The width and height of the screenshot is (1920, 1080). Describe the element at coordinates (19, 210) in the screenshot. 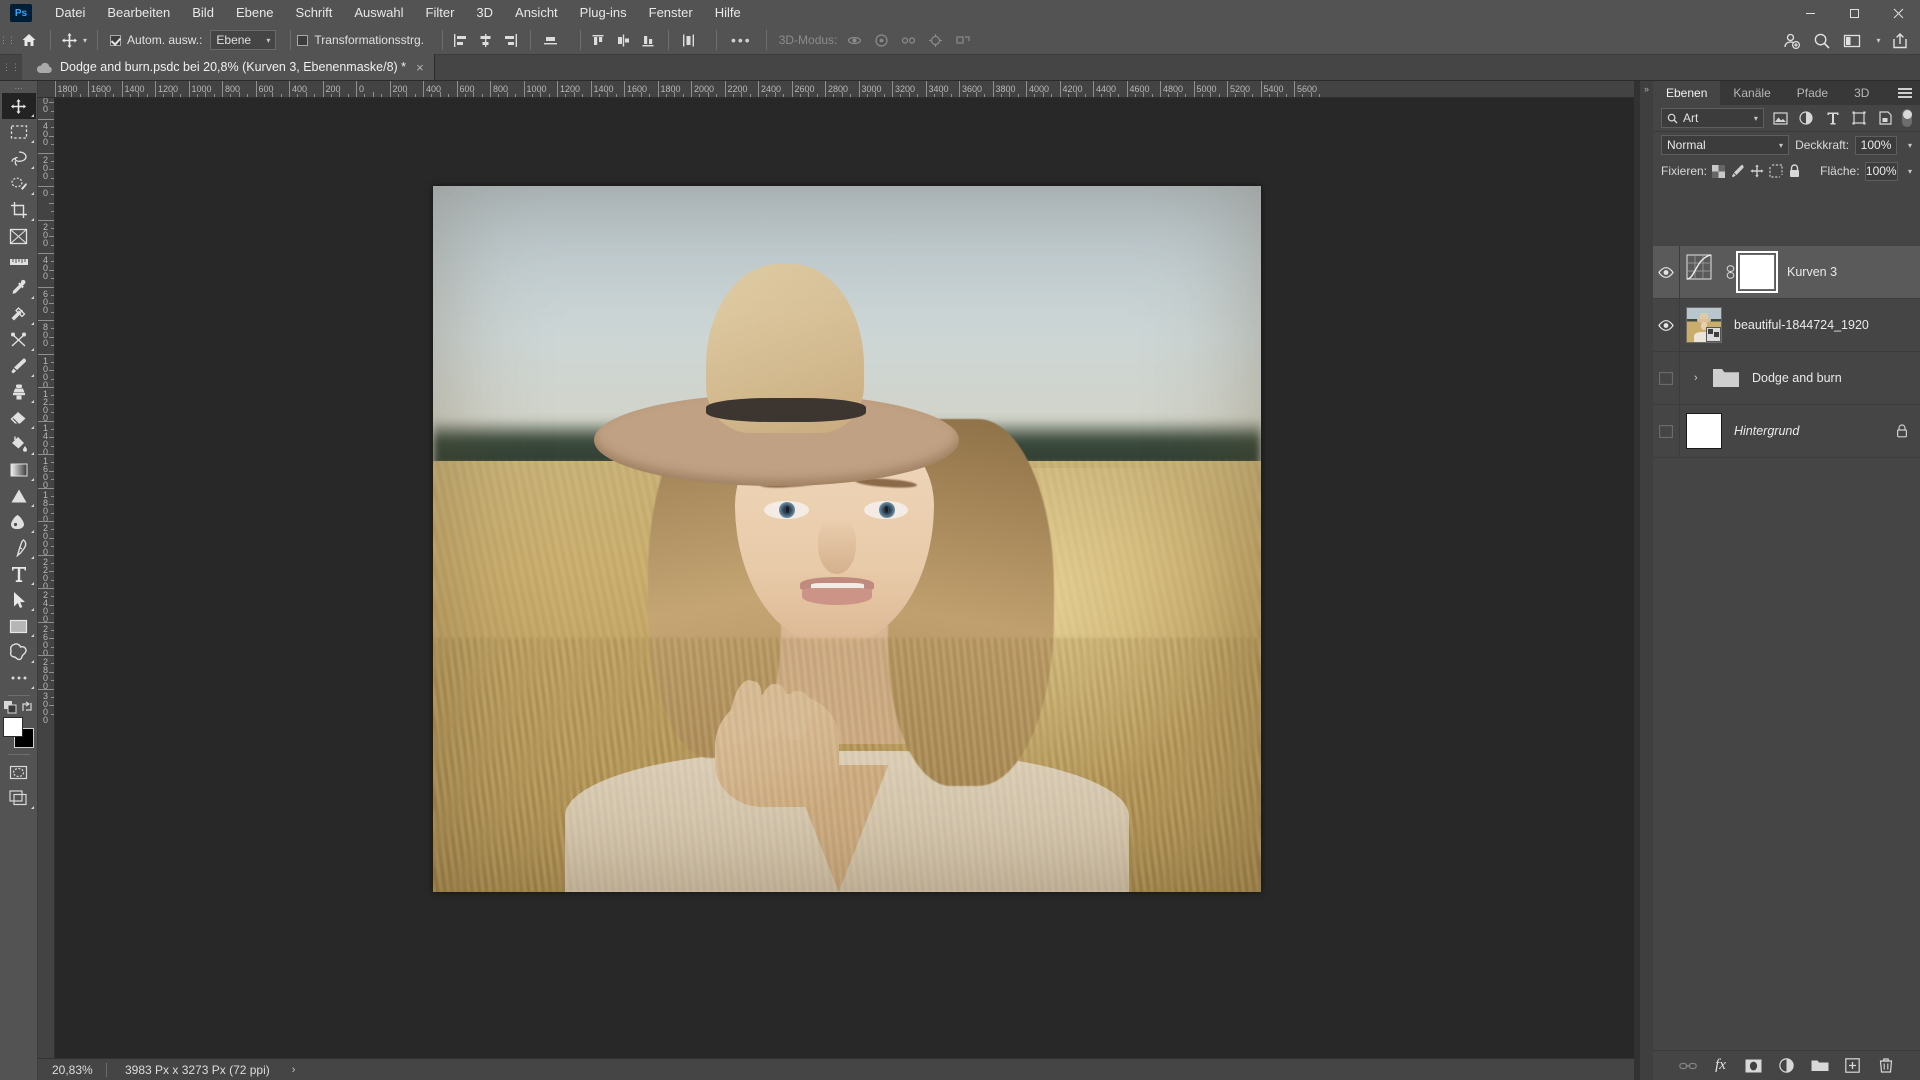

I see `crop-tool` at that location.